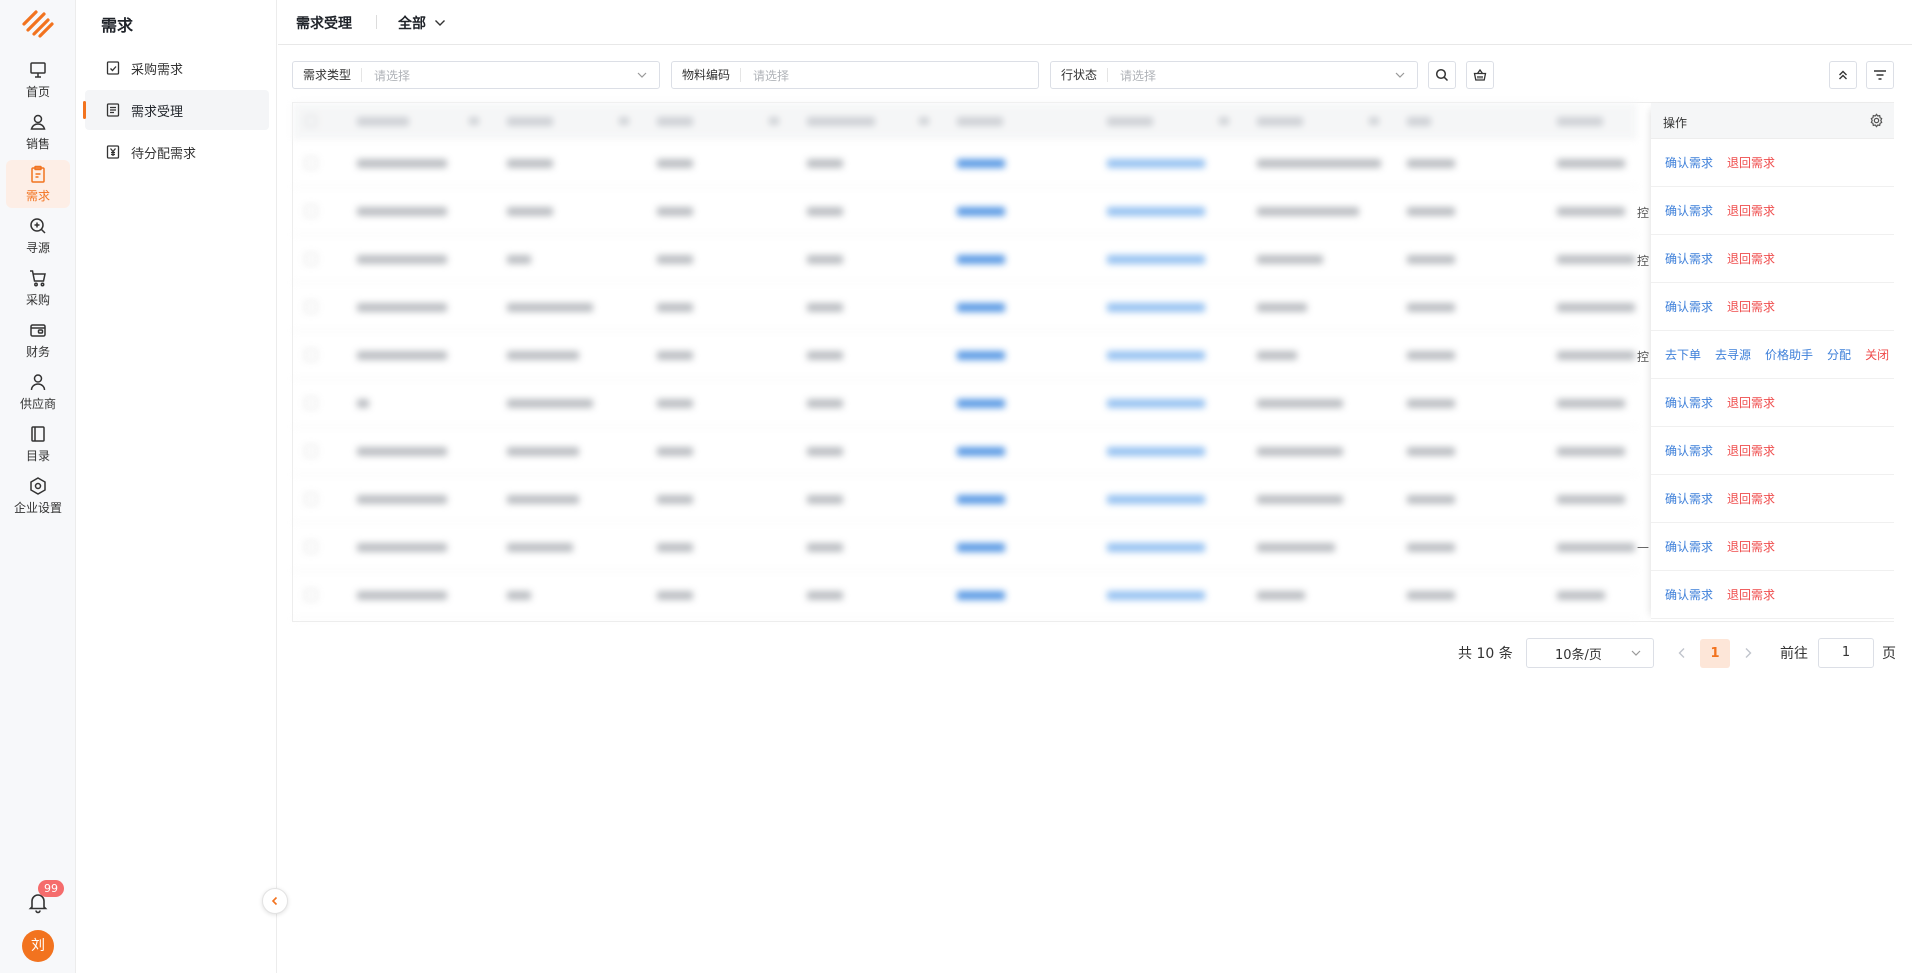 The height and width of the screenshot is (973, 1912). I want to click on rail-item-purchase: 采购, so click(38, 288).